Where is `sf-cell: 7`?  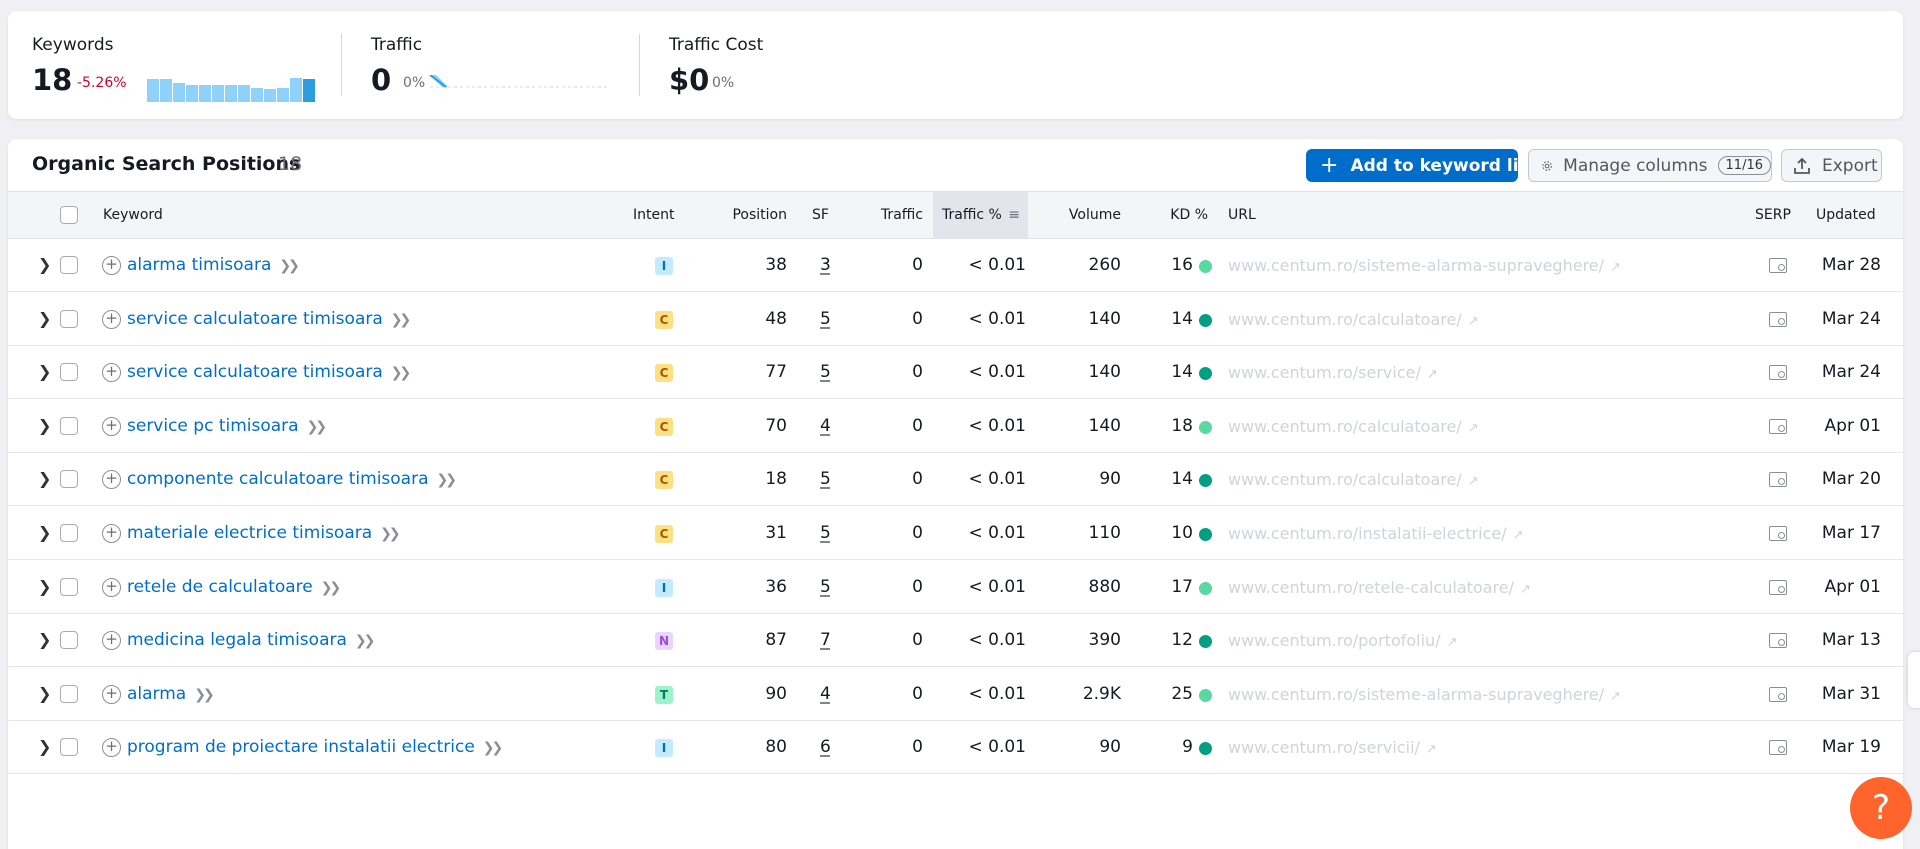 sf-cell: 7 is located at coordinates (825, 640).